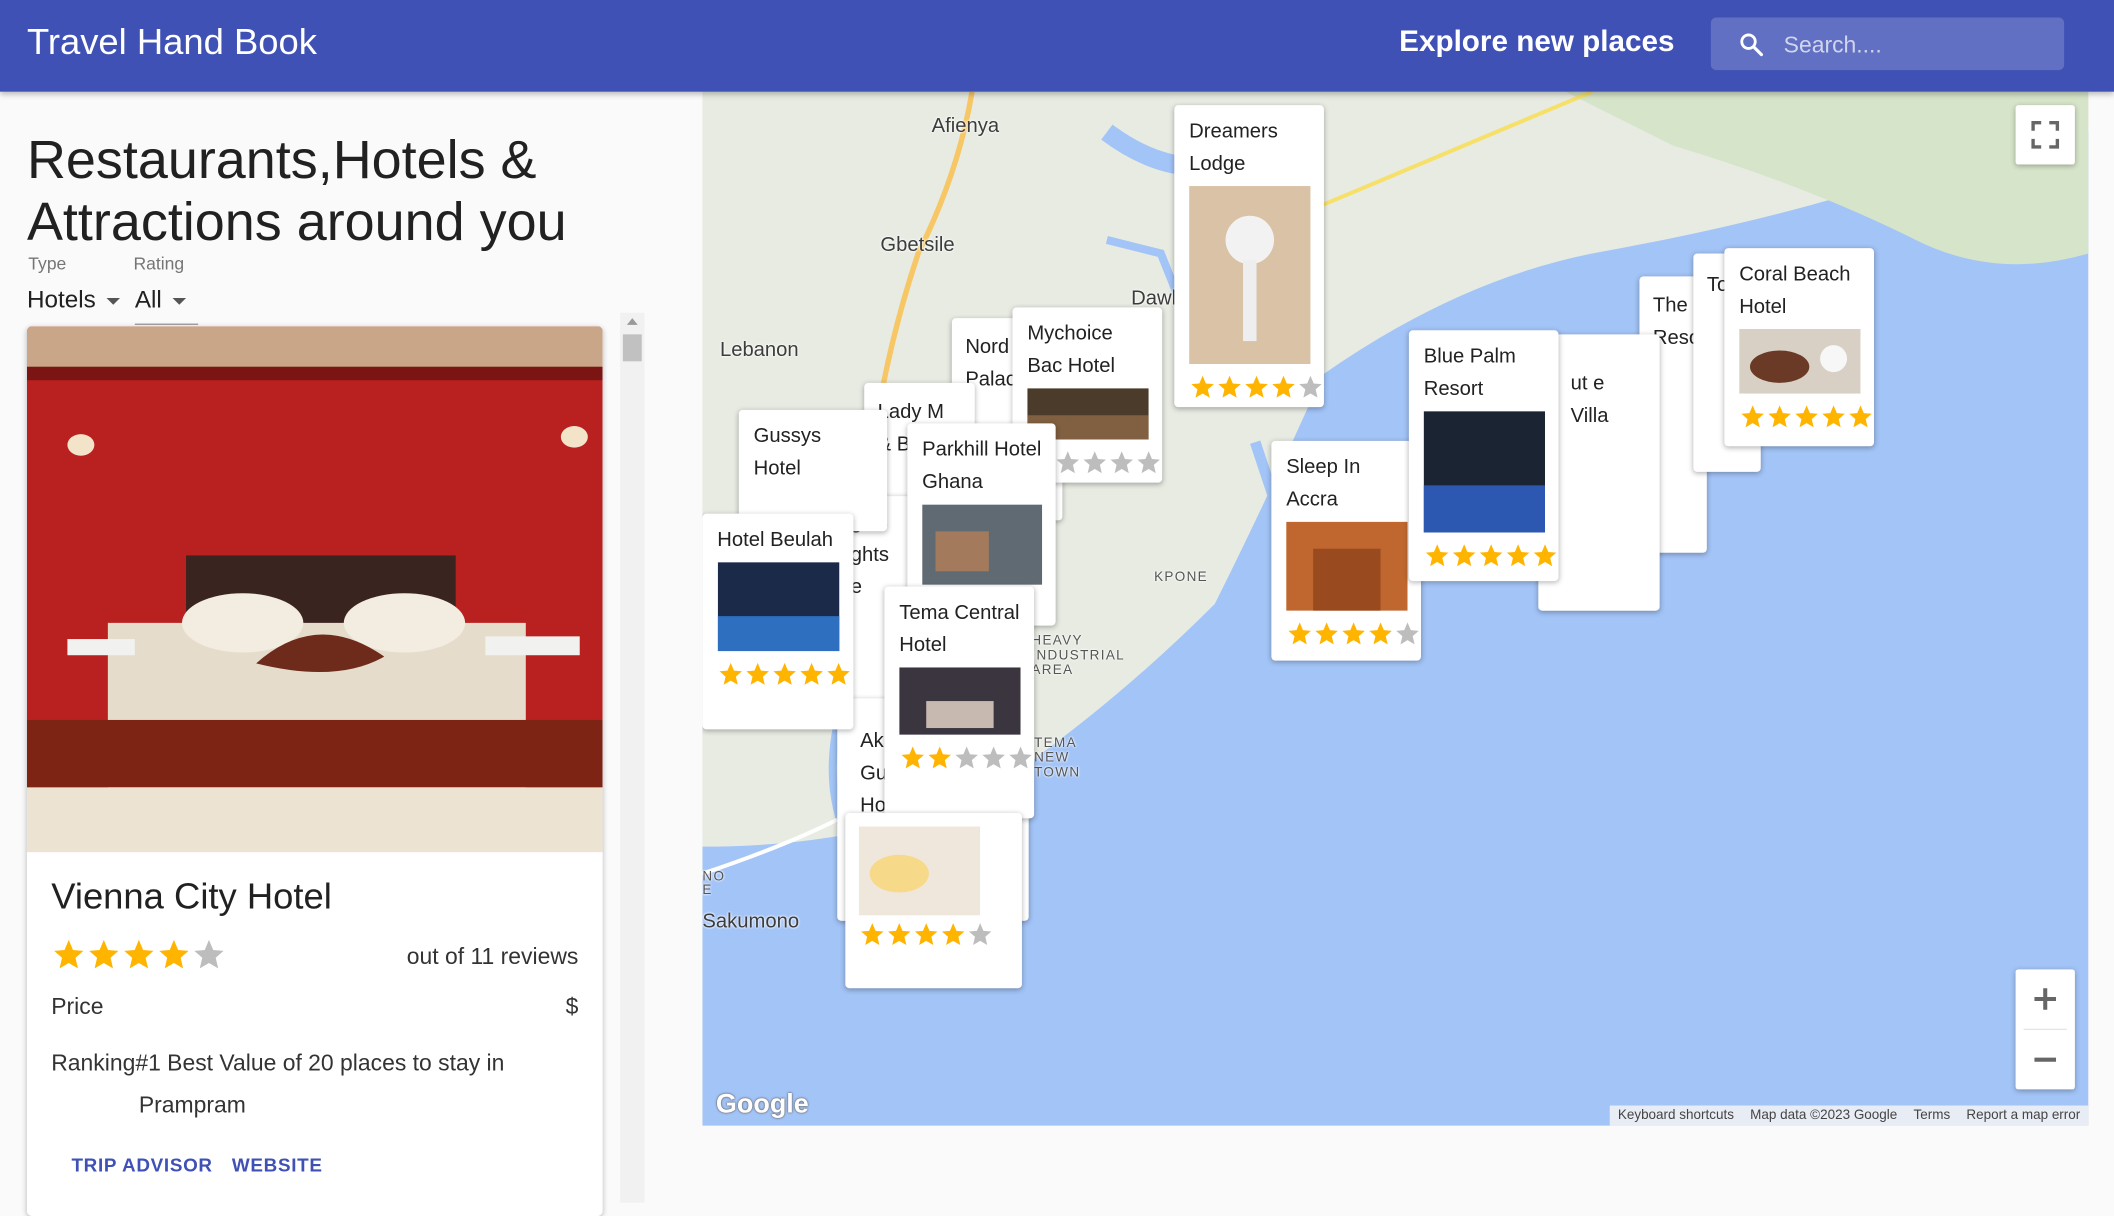 Image resolution: width=2114 pixels, height=1216 pixels. Describe the element at coordinates (759, 350) in the screenshot. I see `map-label-lebanon: Lebanon` at that location.